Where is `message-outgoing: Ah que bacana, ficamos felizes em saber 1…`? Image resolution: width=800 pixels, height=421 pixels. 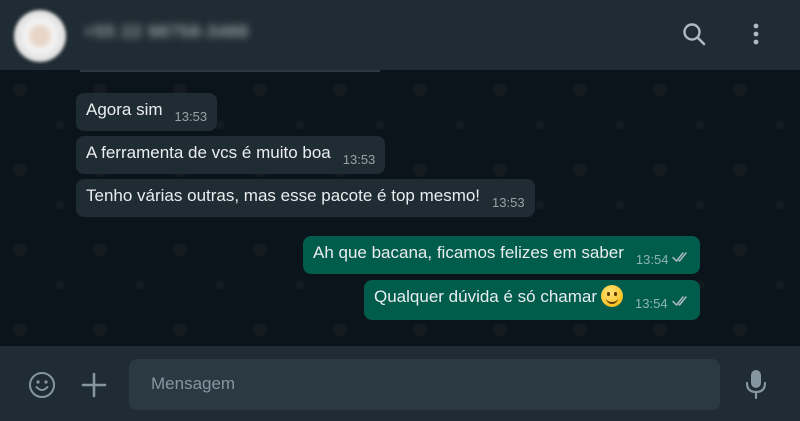
message-outgoing: Ah que bacana, ficamos felizes em saber 1… is located at coordinates (502, 255).